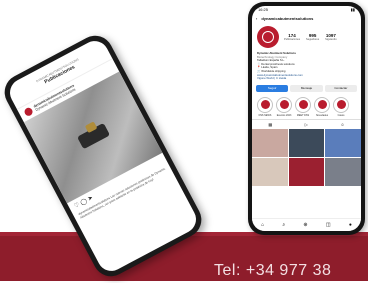 The image size is (368, 283). I want to click on bio-link: Vigone World | C Lleida, so click(306, 79).